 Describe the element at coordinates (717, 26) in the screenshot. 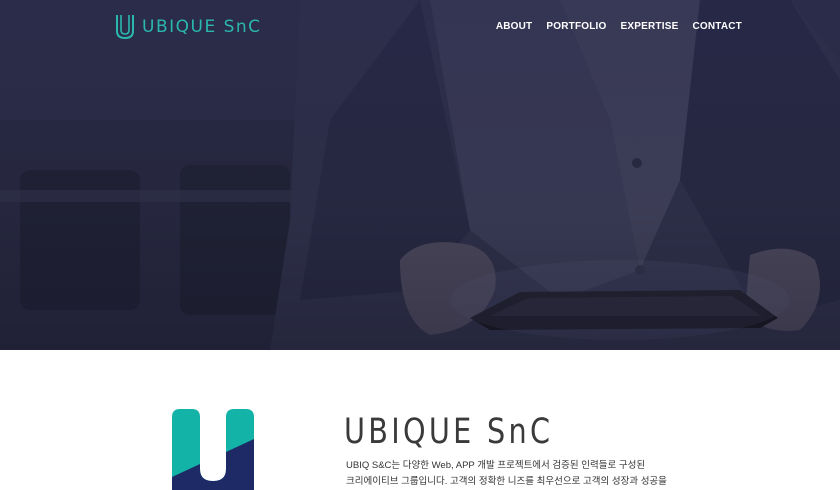

I see `nav-contact: CONTACT` at that location.